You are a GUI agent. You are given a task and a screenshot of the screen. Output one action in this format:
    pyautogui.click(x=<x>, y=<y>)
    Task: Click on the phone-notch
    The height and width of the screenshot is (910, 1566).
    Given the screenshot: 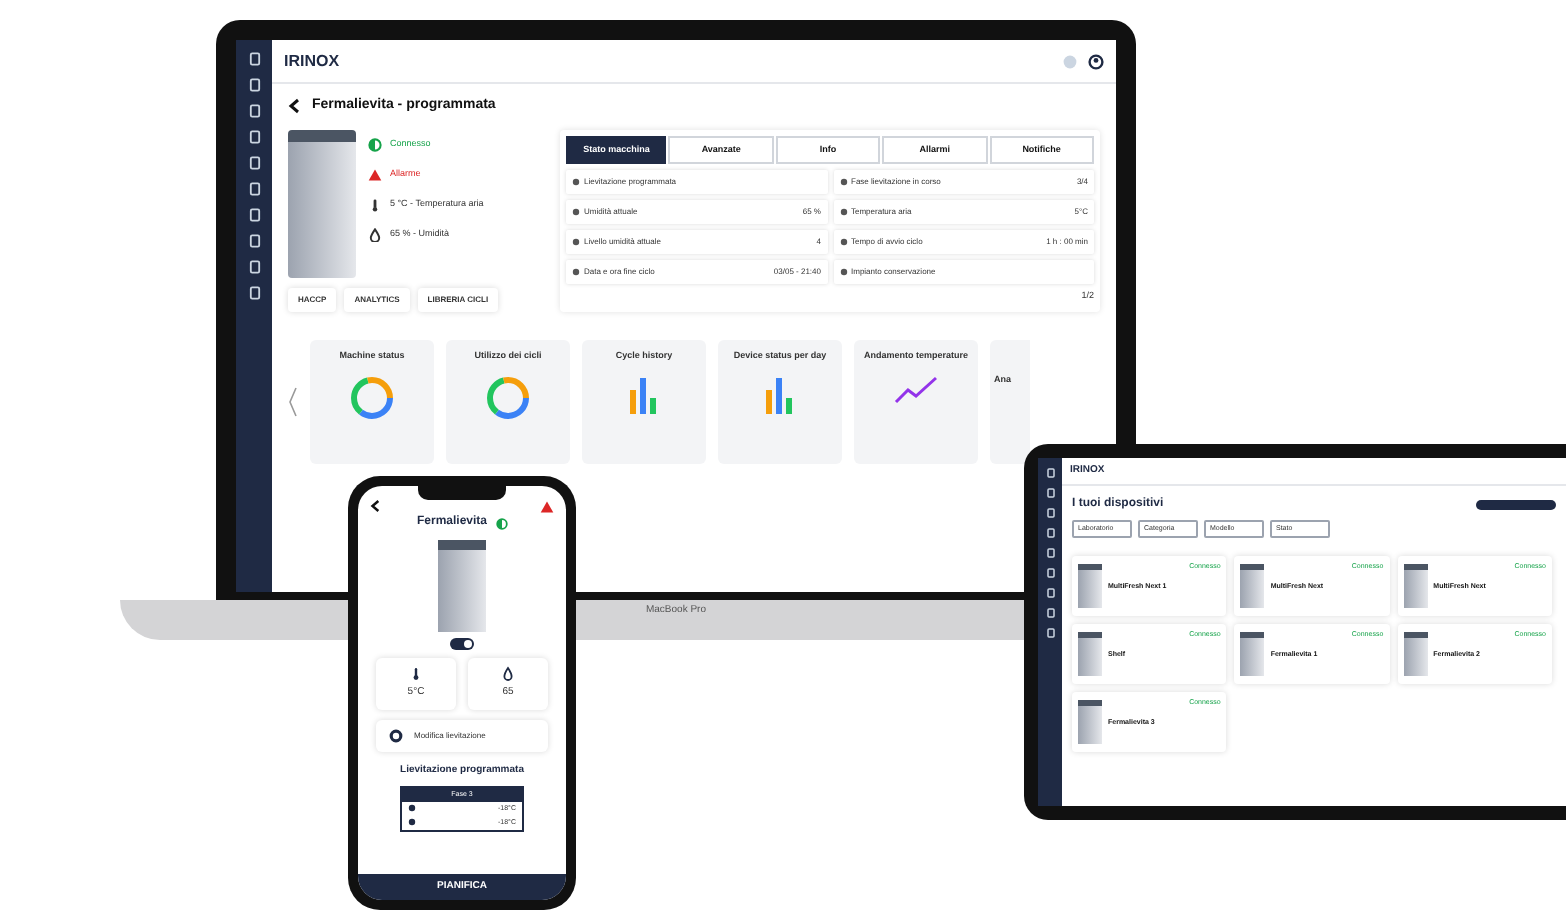 What is the action you would take?
    pyautogui.click(x=462, y=493)
    